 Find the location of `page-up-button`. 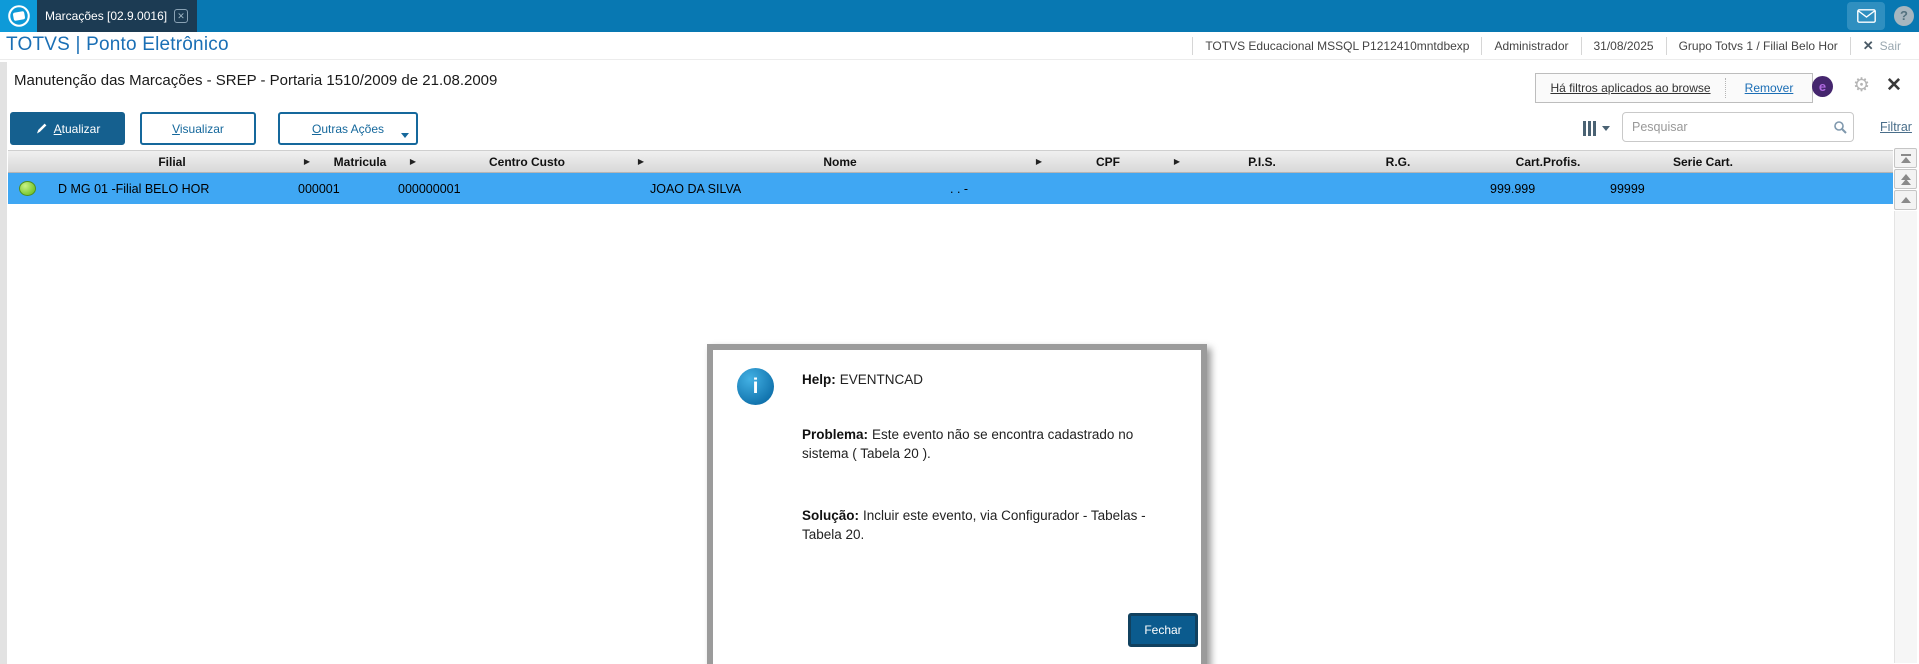

page-up-button is located at coordinates (1905, 179).